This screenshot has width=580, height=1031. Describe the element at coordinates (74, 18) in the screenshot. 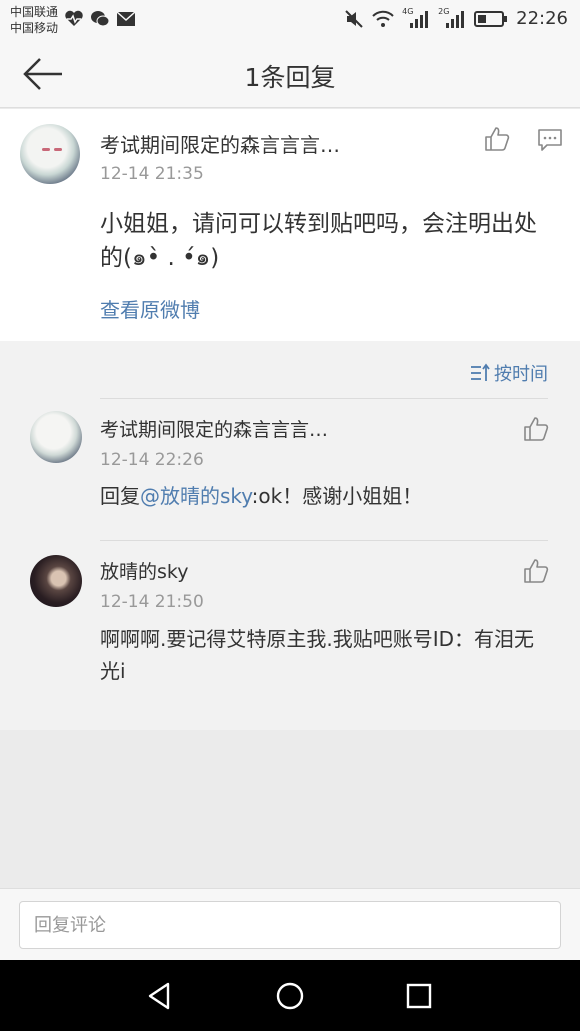

I see `heartbeat-icon` at that location.